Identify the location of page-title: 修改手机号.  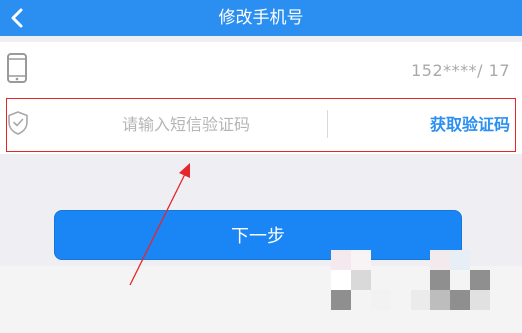
(261, 18).